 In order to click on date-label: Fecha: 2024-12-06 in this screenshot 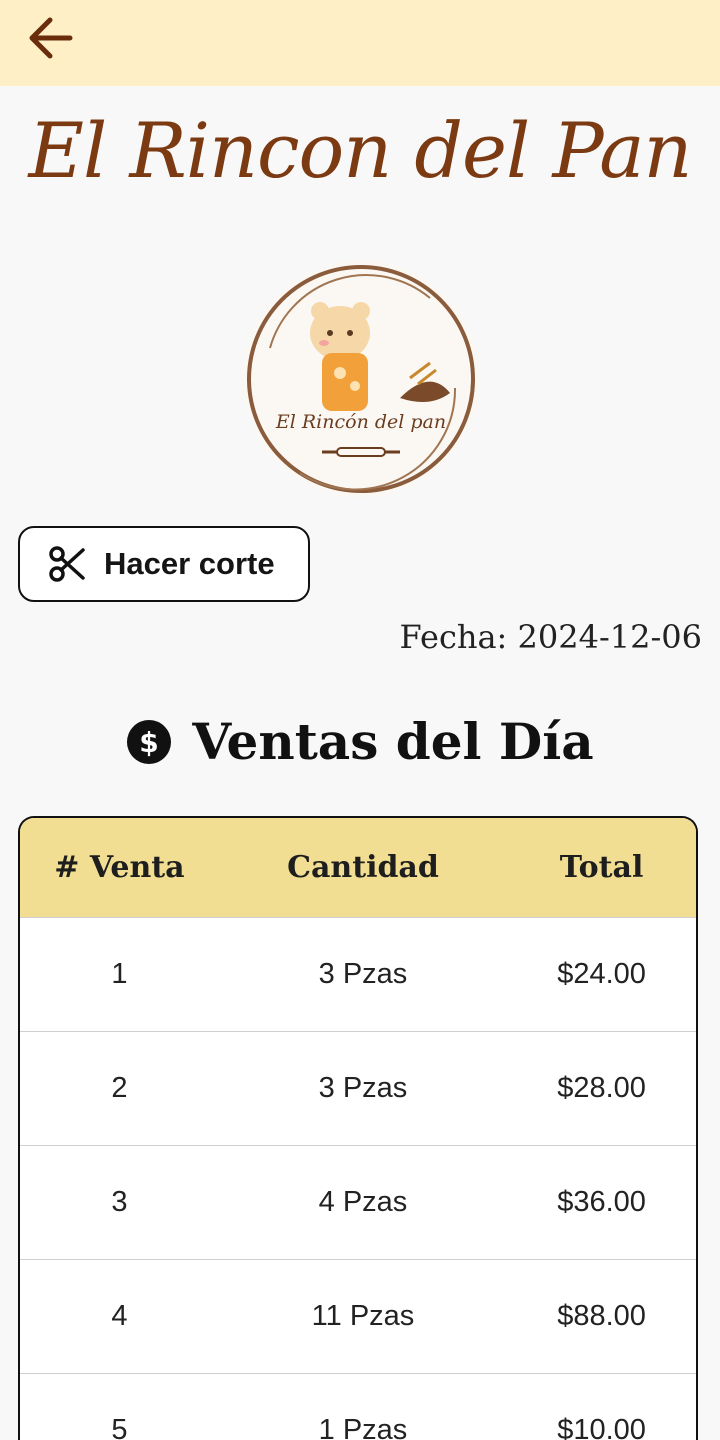, I will do `click(550, 637)`.